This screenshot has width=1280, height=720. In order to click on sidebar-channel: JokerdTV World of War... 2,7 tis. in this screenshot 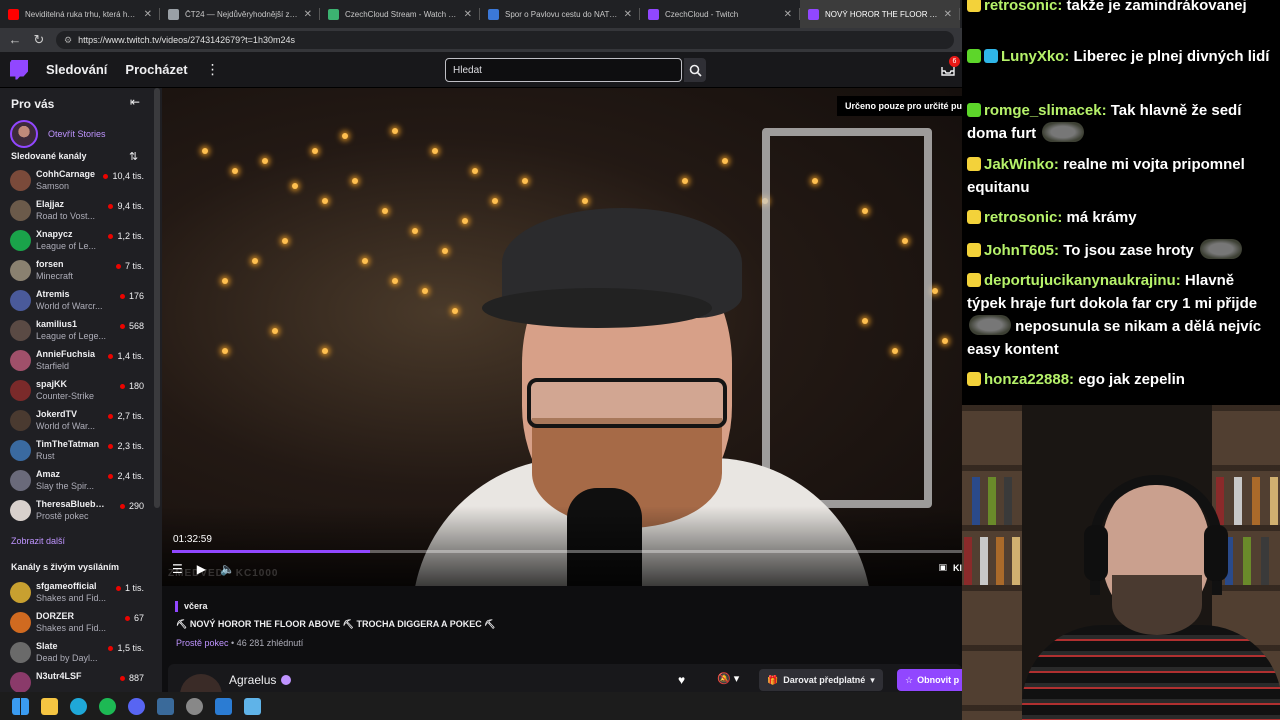, I will do `click(80, 420)`.